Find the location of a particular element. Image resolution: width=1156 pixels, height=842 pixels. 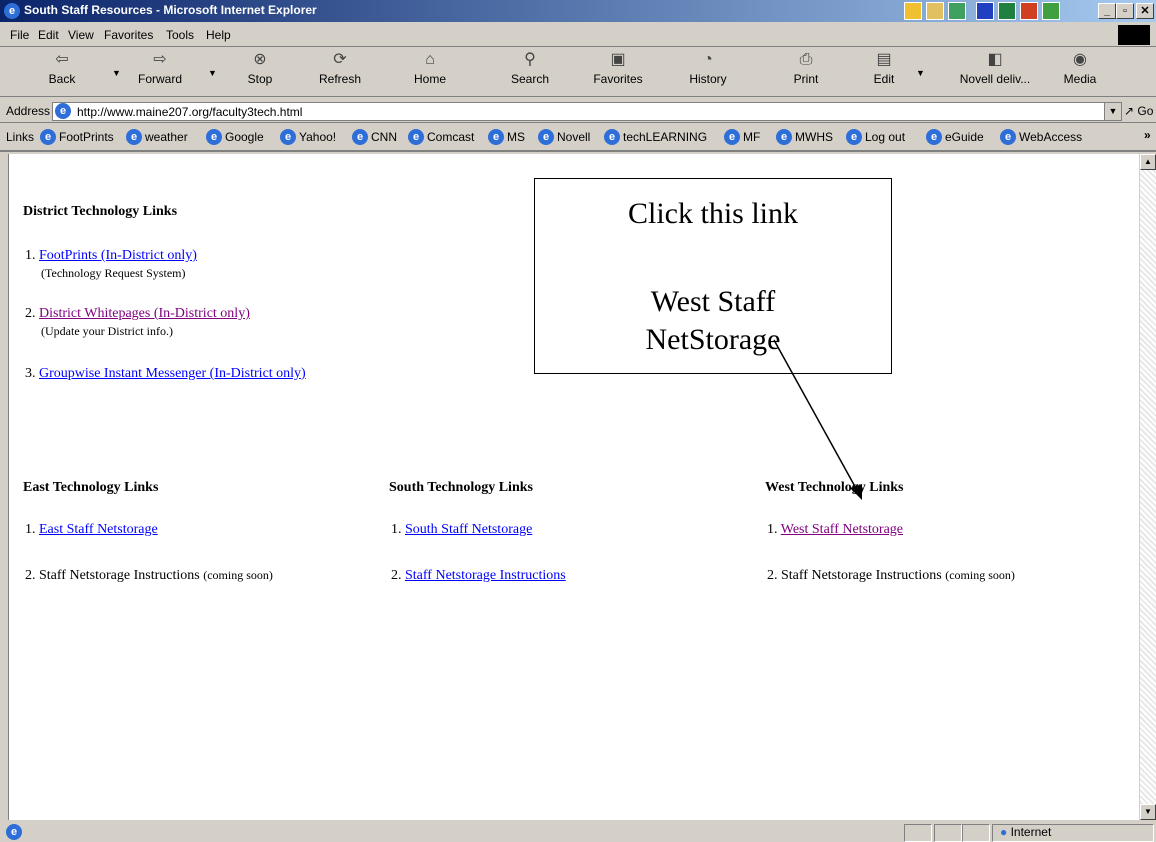

scroll-down-icon: ▼ is located at coordinates (1148, 812).